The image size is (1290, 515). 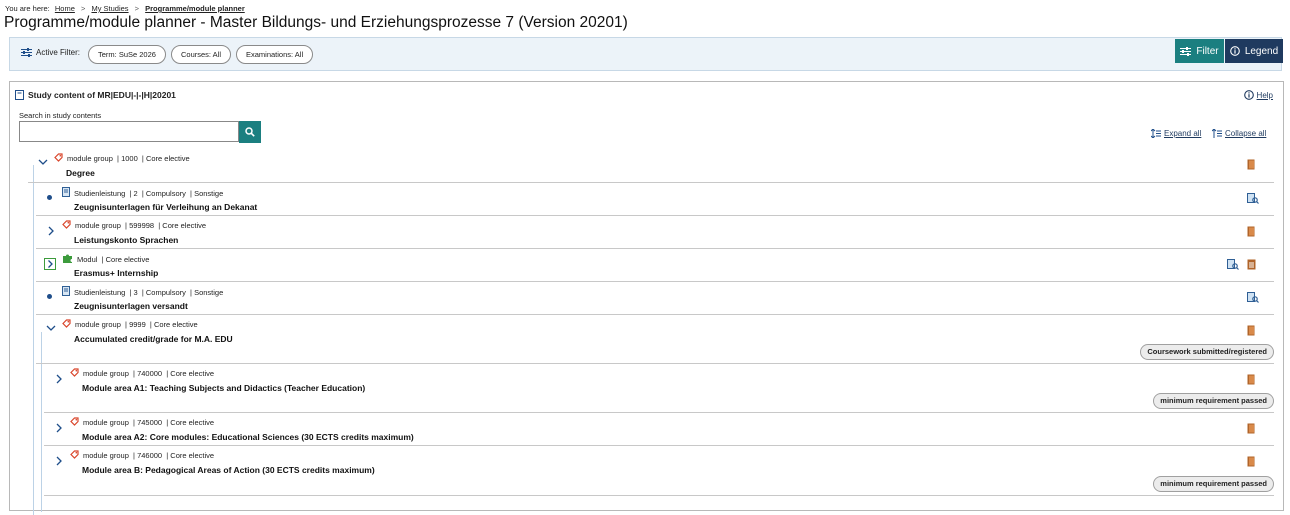 I want to click on row-title: Degree, so click(x=80, y=173).